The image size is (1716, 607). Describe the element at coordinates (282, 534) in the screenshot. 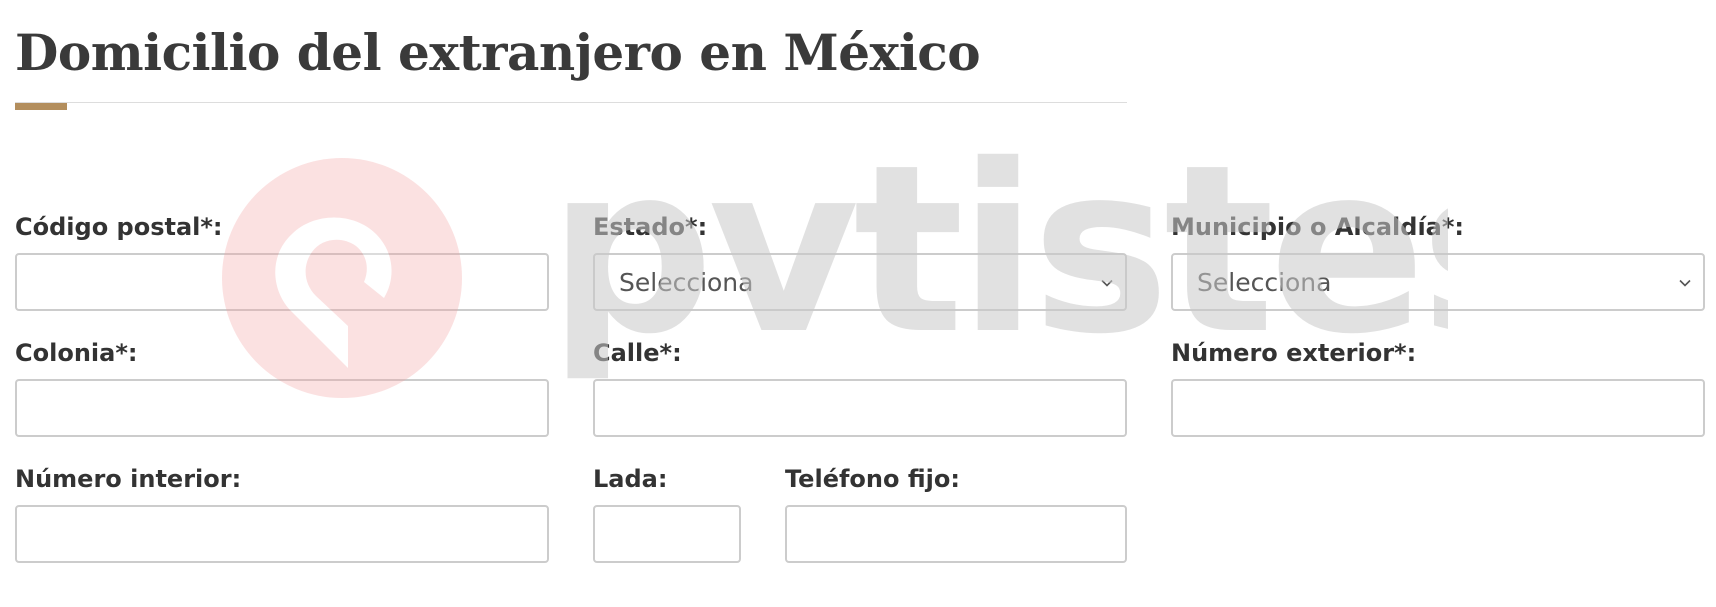

I see `numero-interior-input` at that location.